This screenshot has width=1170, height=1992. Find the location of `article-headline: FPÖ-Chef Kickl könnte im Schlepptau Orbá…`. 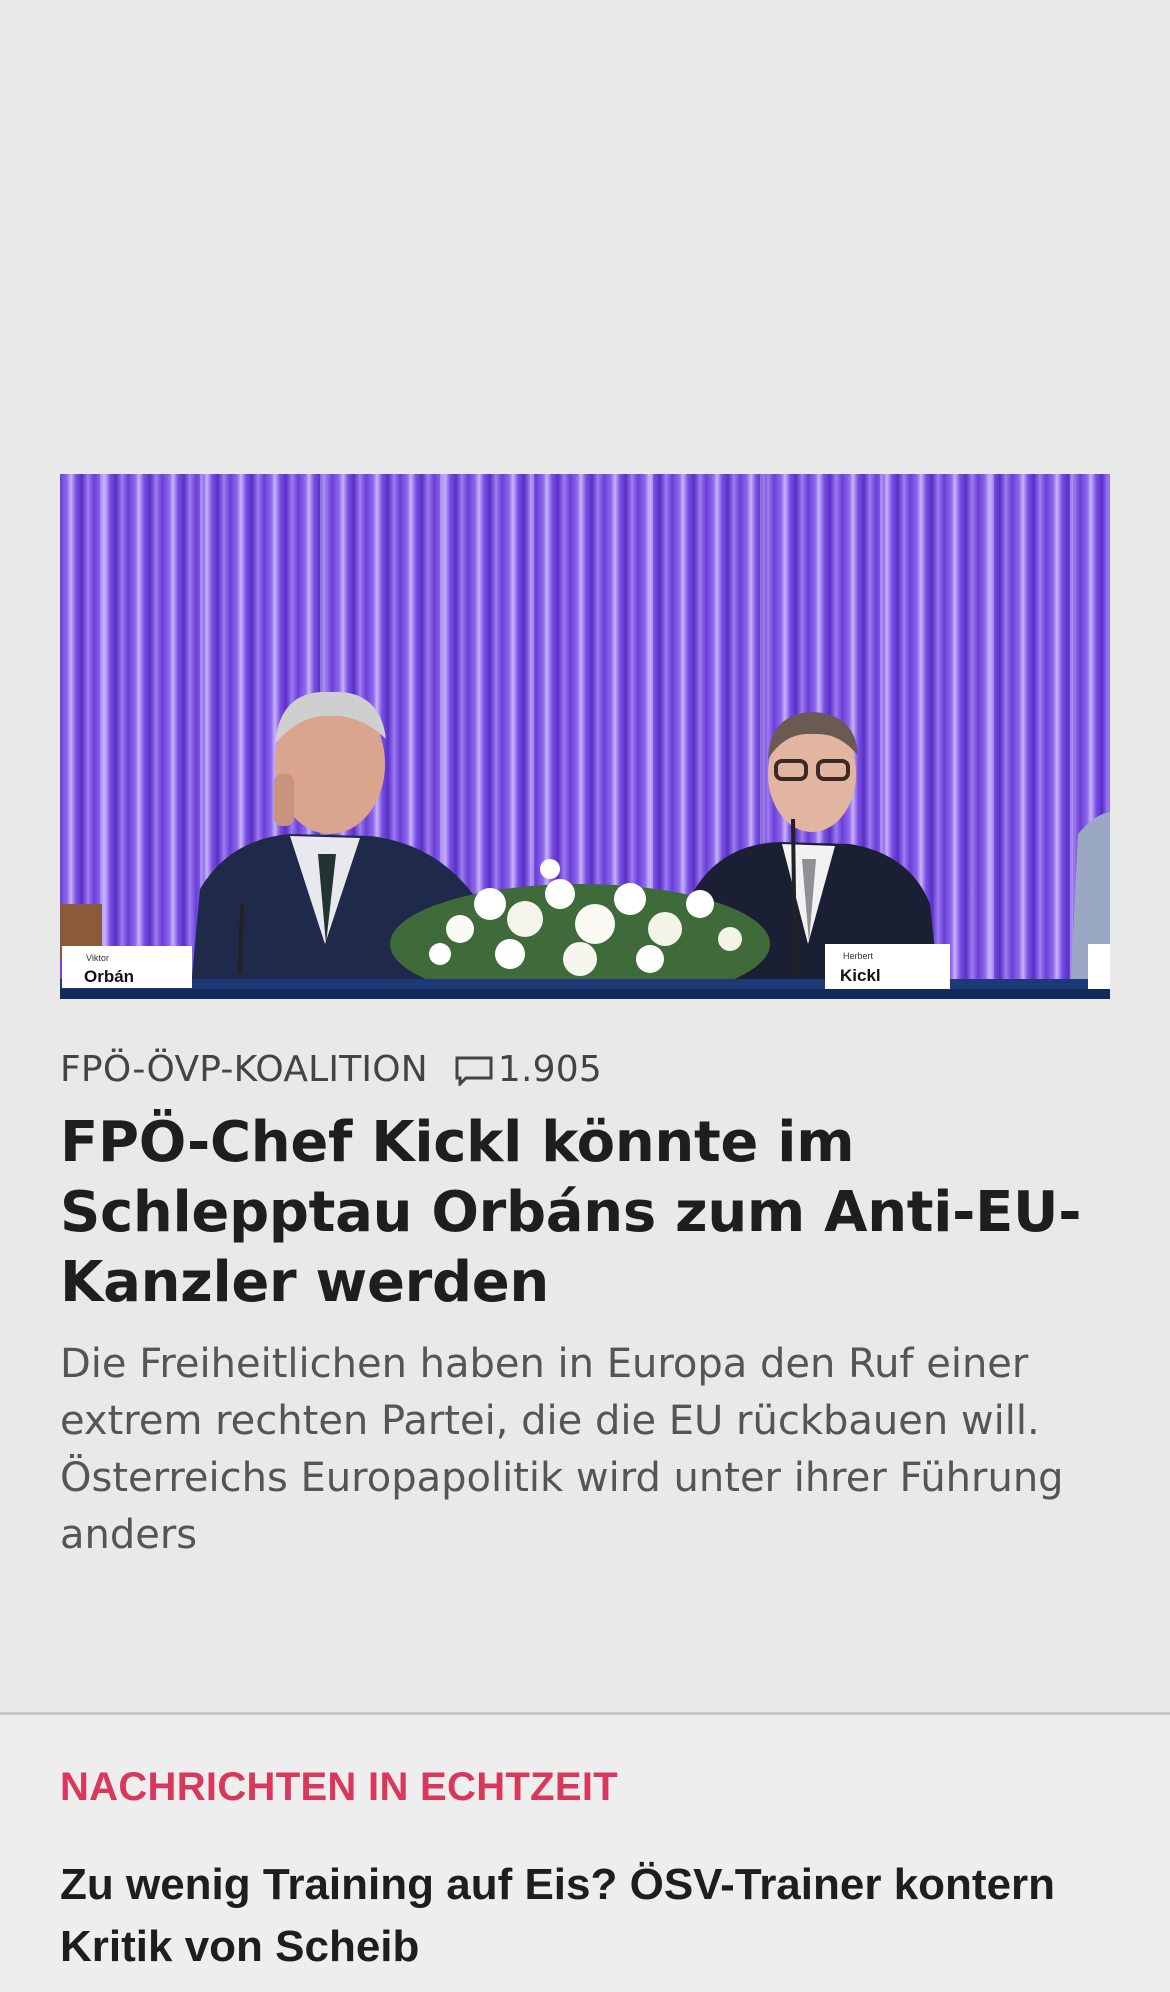

article-headline: FPÖ-Chef Kickl könnte im Schlepptau Orbá… is located at coordinates (585, 1213).